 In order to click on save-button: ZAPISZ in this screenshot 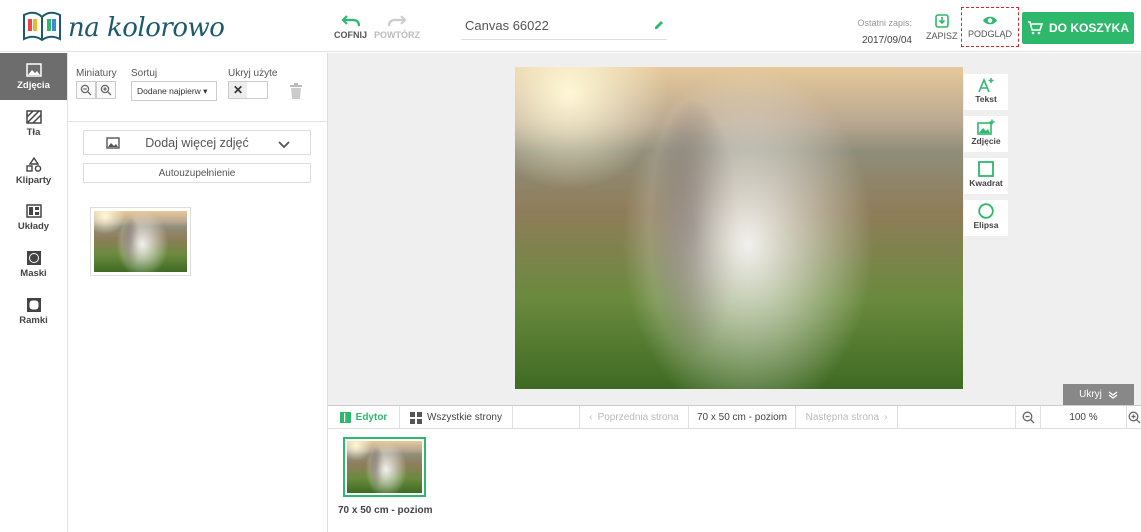, I will do `click(942, 27)`.